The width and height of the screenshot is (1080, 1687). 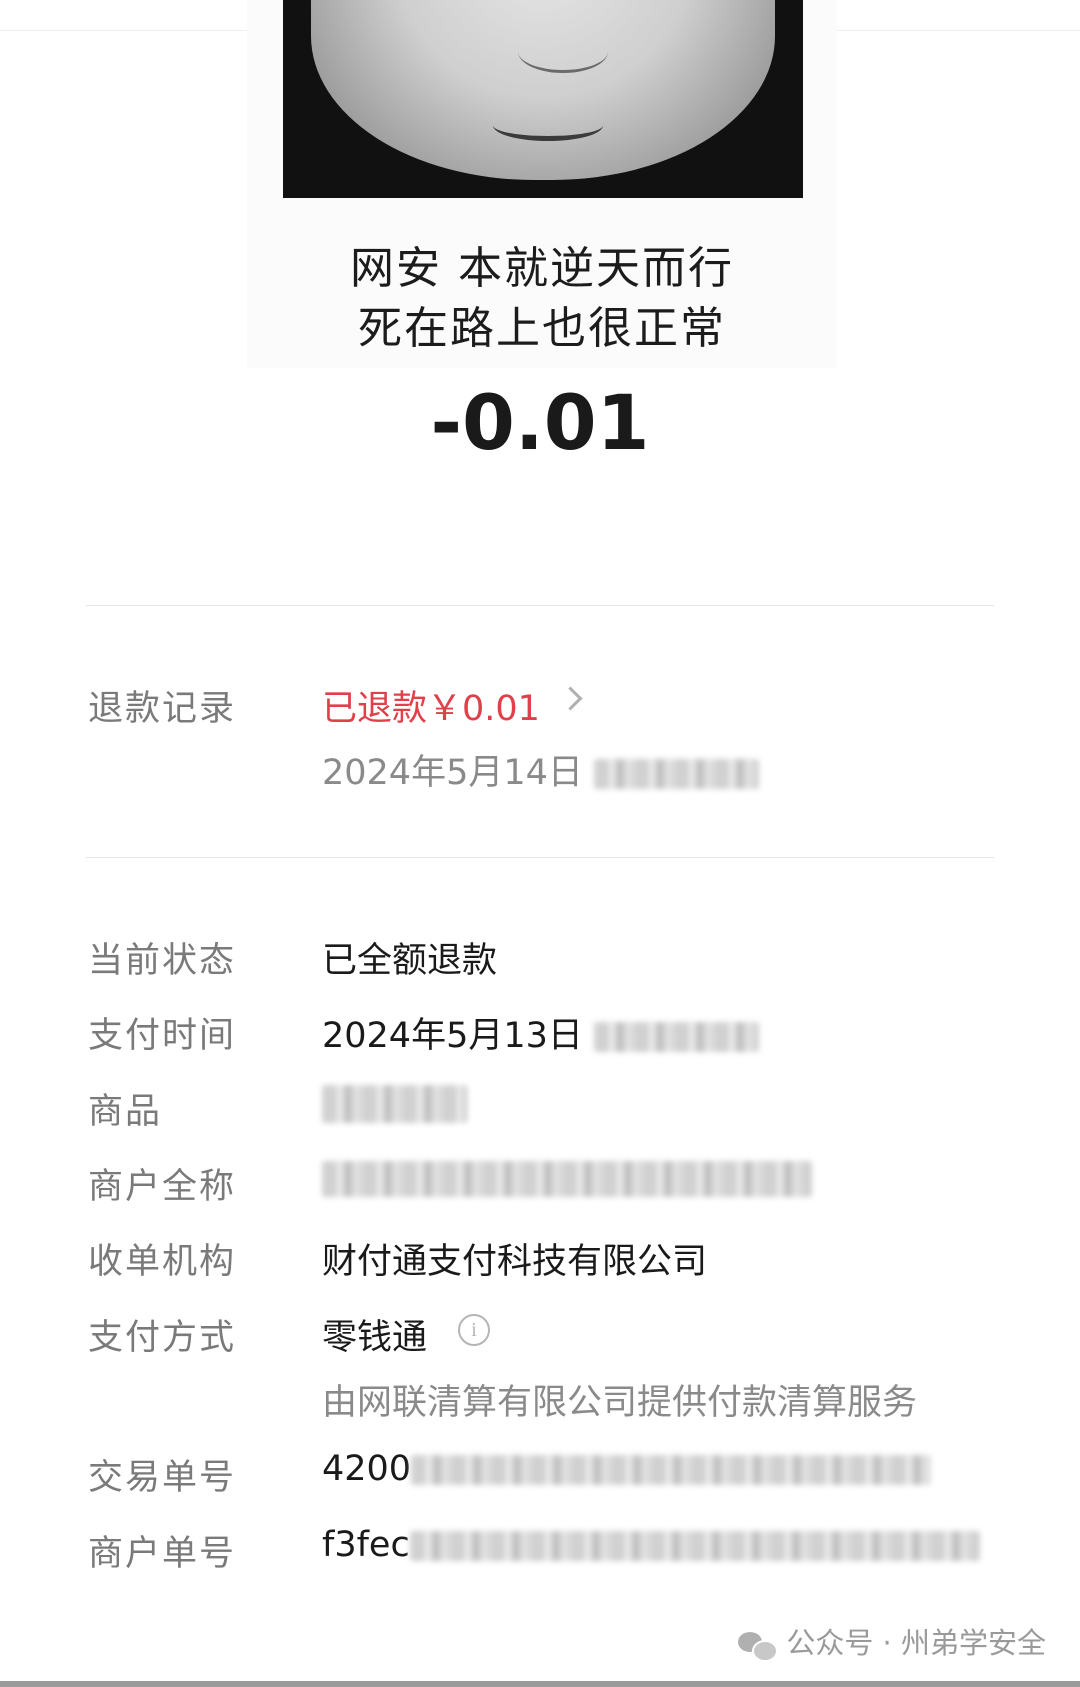 I want to click on pay-time-label: 支付时间, so click(x=162, y=1036).